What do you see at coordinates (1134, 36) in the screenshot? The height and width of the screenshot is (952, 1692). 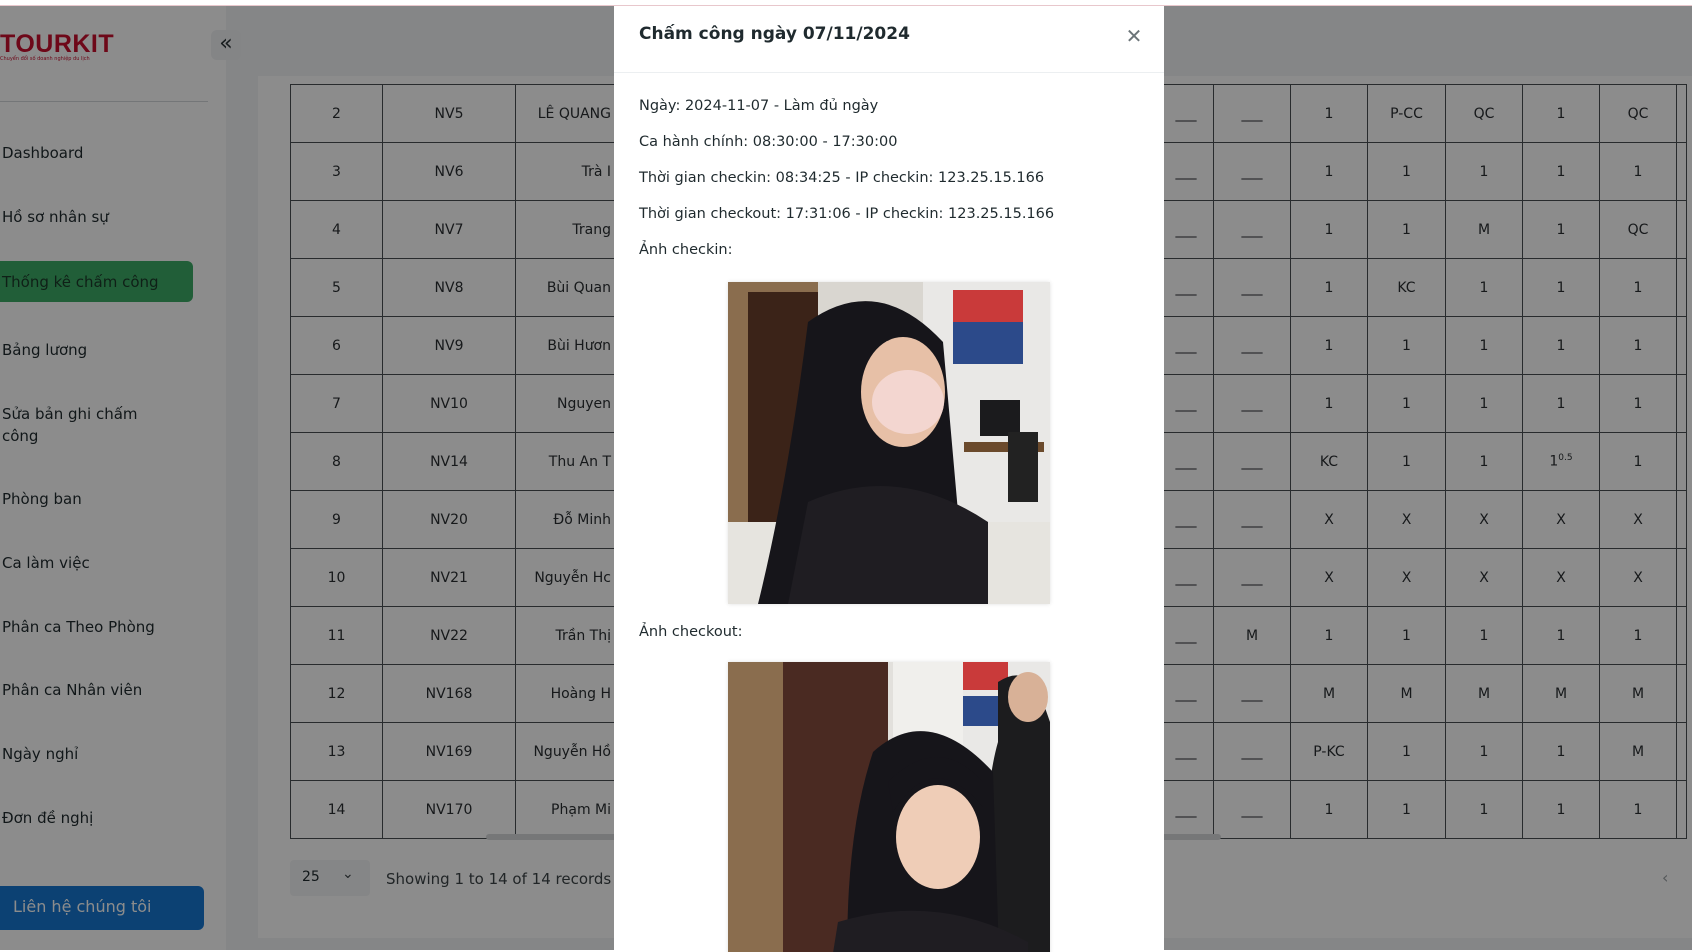 I see `close-icon: ✕` at bounding box center [1134, 36].